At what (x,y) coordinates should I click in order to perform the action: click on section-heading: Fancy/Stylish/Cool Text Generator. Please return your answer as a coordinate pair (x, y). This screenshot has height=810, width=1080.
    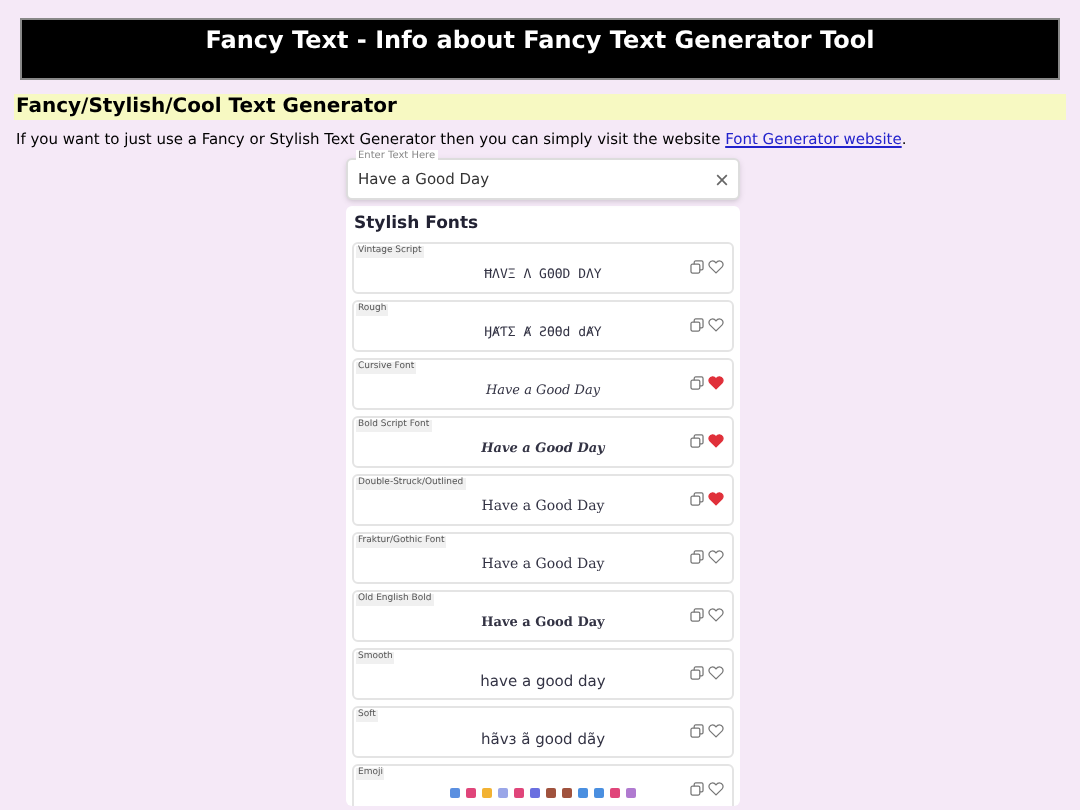
    Looking at the image, I should click on (540, 107).